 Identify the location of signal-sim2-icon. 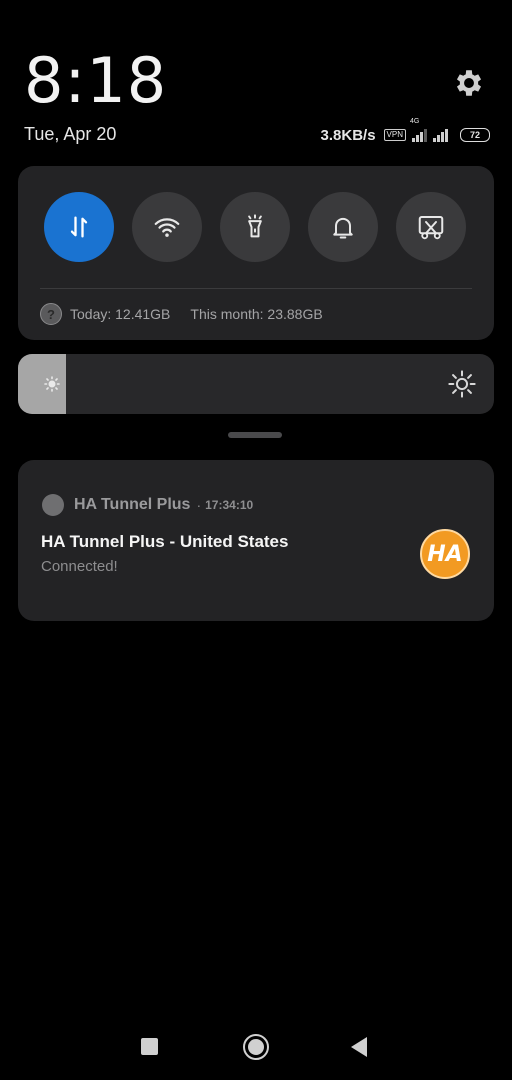
(440, 135).